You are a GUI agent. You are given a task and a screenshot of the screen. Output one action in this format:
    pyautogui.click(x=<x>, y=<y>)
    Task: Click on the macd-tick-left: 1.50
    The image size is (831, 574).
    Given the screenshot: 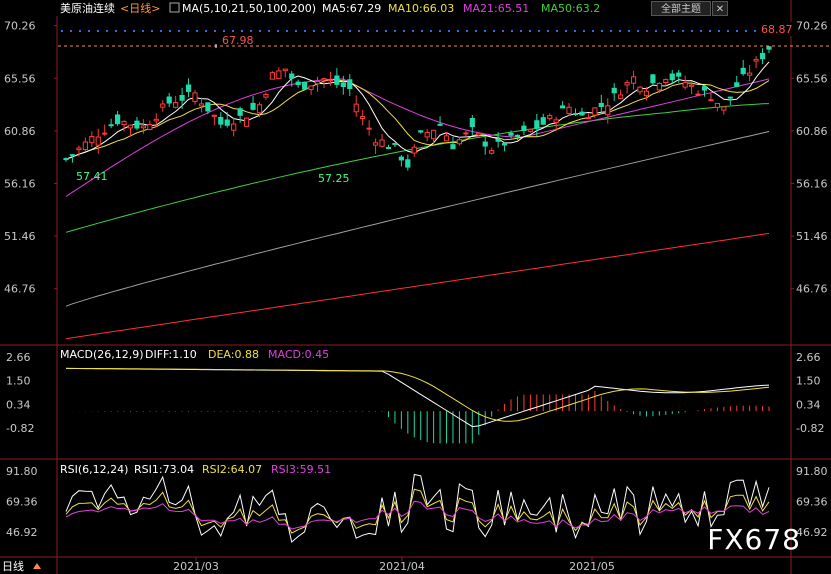 What is the action you would take?
    pyautogui.click(x=18, y=381)
    